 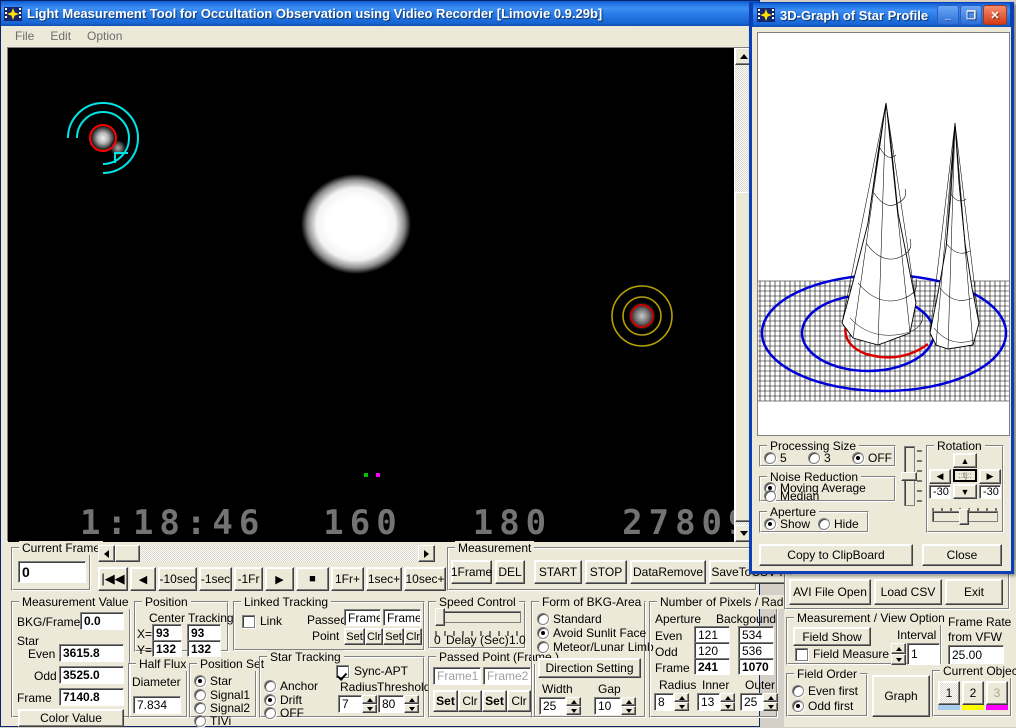 What do you see at coordinates (708, 702) in the screenshot?
I see `inner-radius-input: 13` at bounding box center [708, 702].